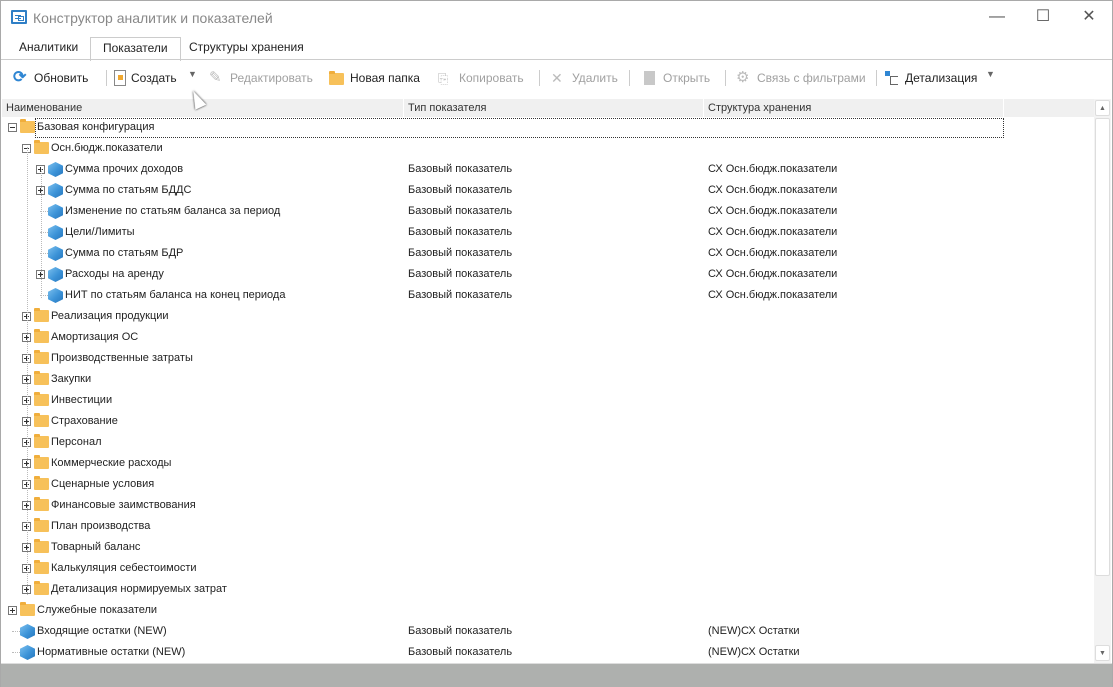 The height and width of the screenshot is (687, 1113). Describe the element at coordinates (491, 78) in the screenshot. I see `copy-label: Копировать` at that location.